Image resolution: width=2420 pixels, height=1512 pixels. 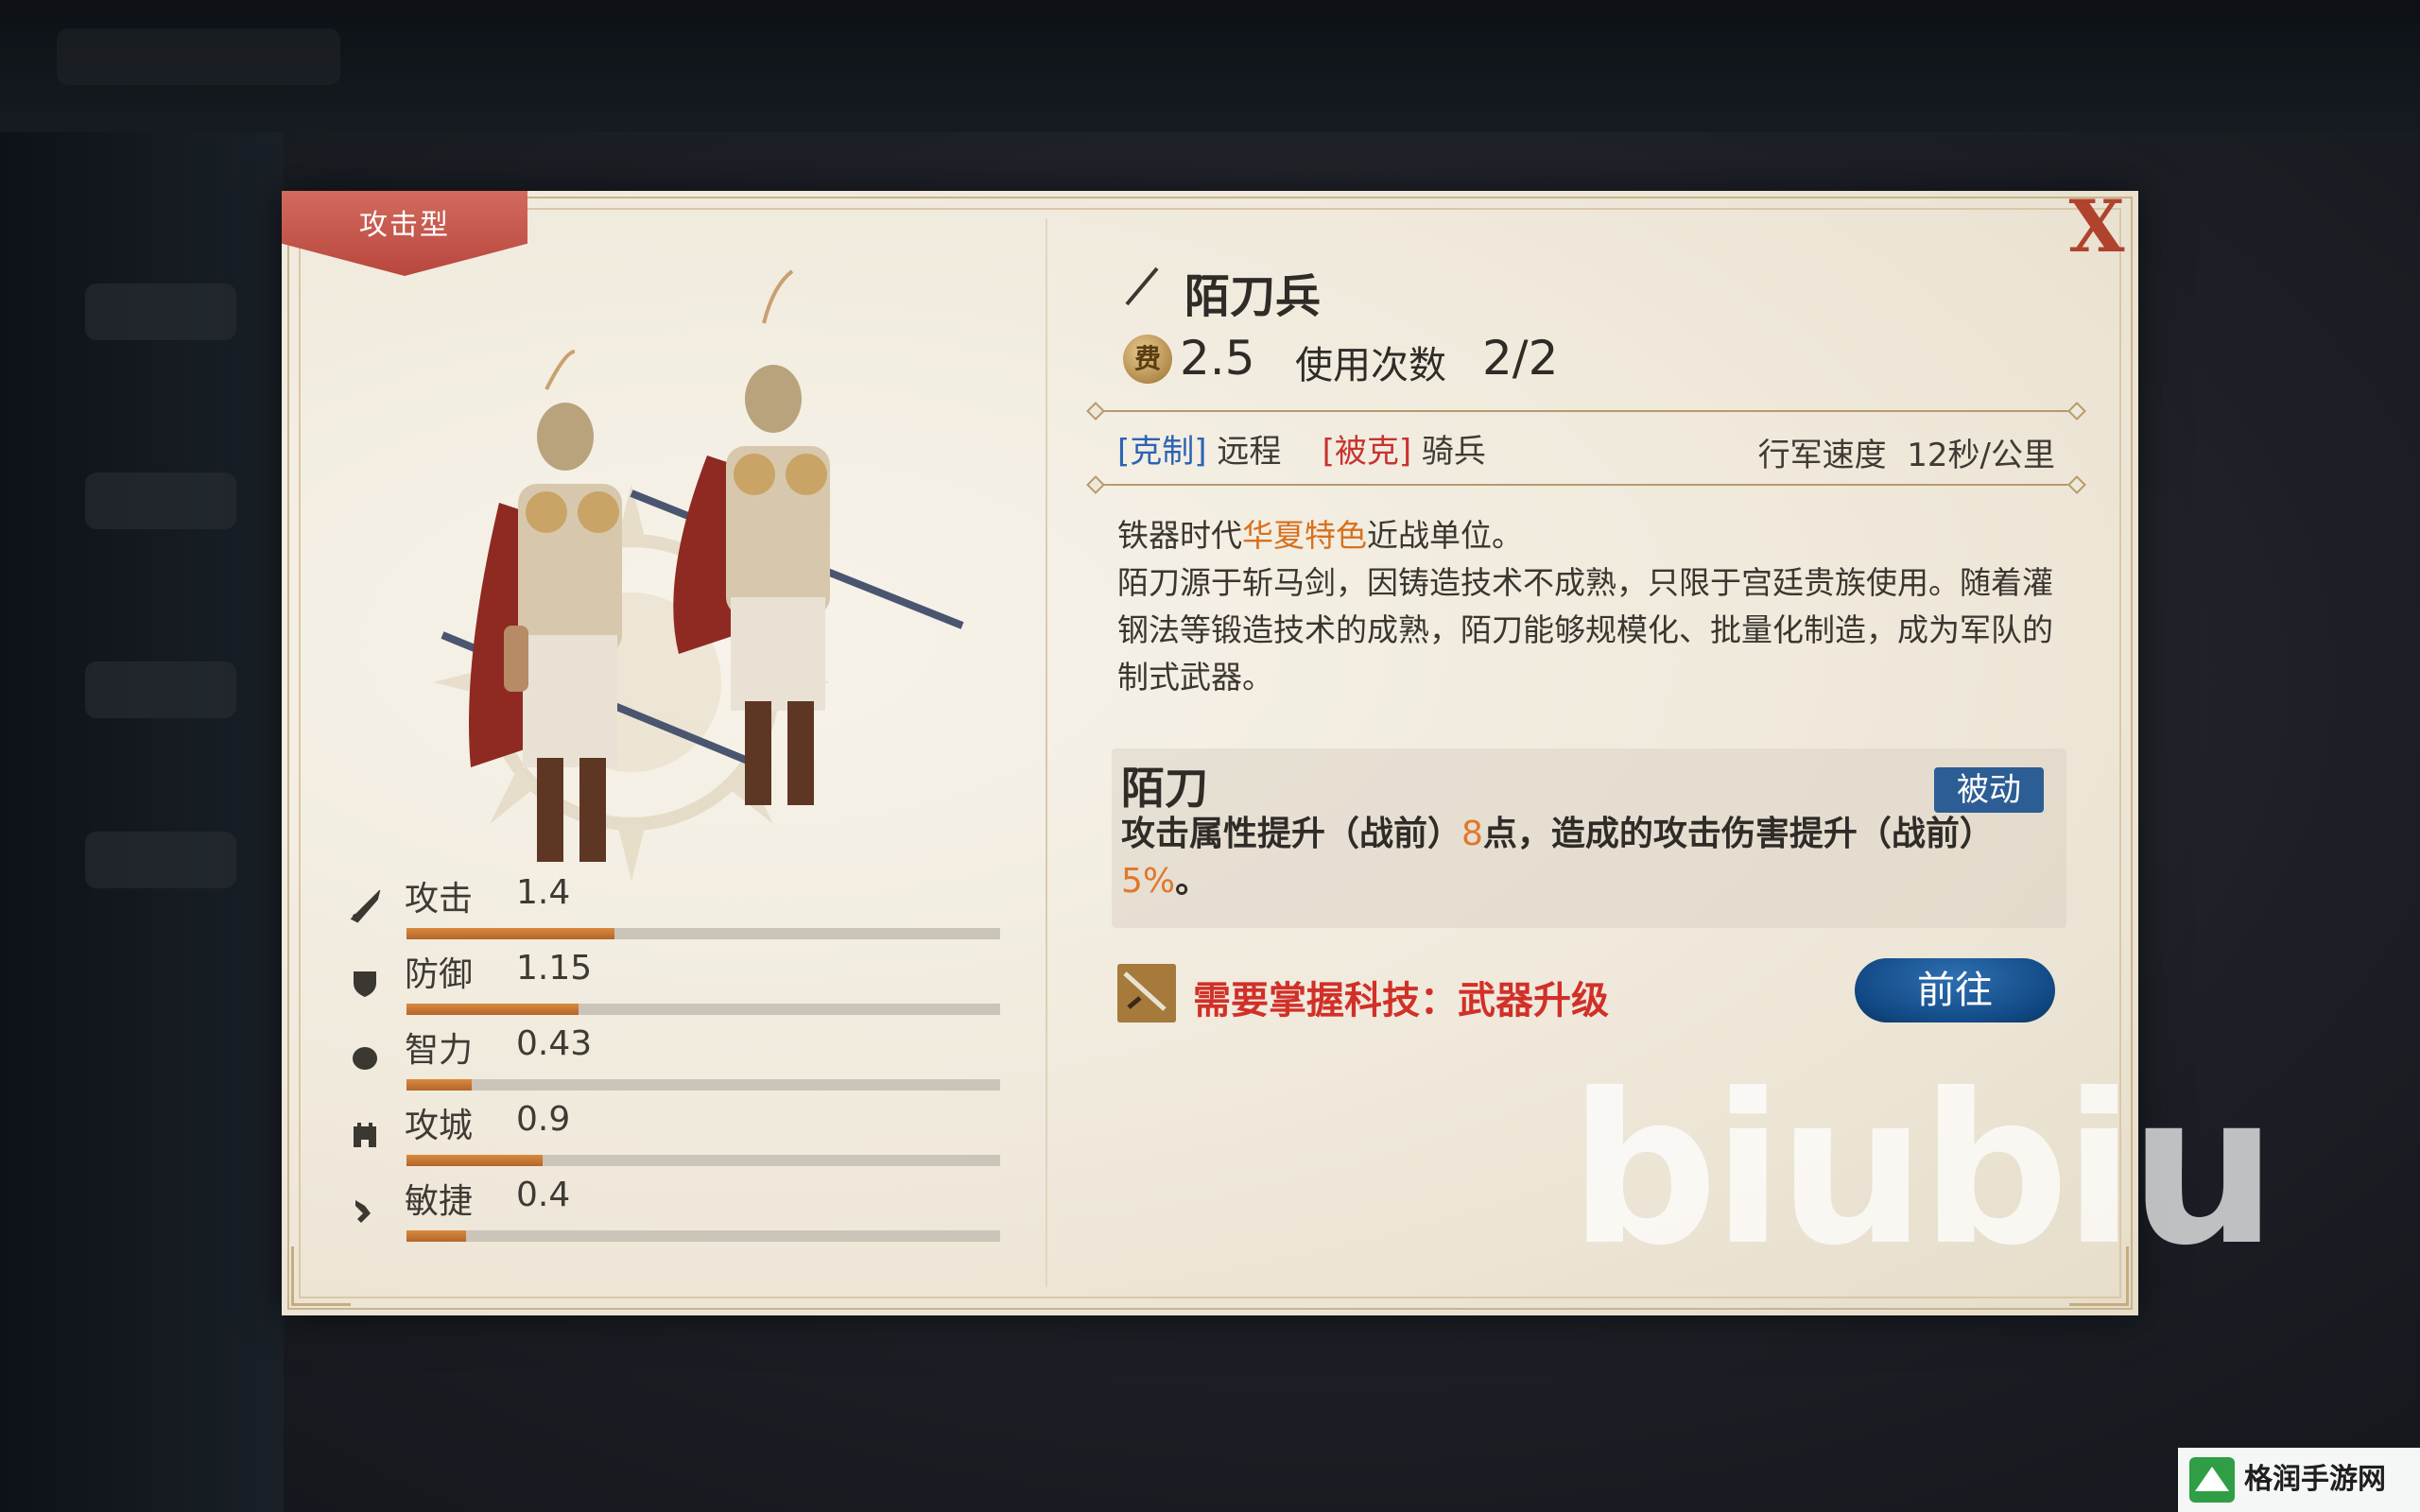 I want to click on close-button: X, so click(x=2097, y=227).